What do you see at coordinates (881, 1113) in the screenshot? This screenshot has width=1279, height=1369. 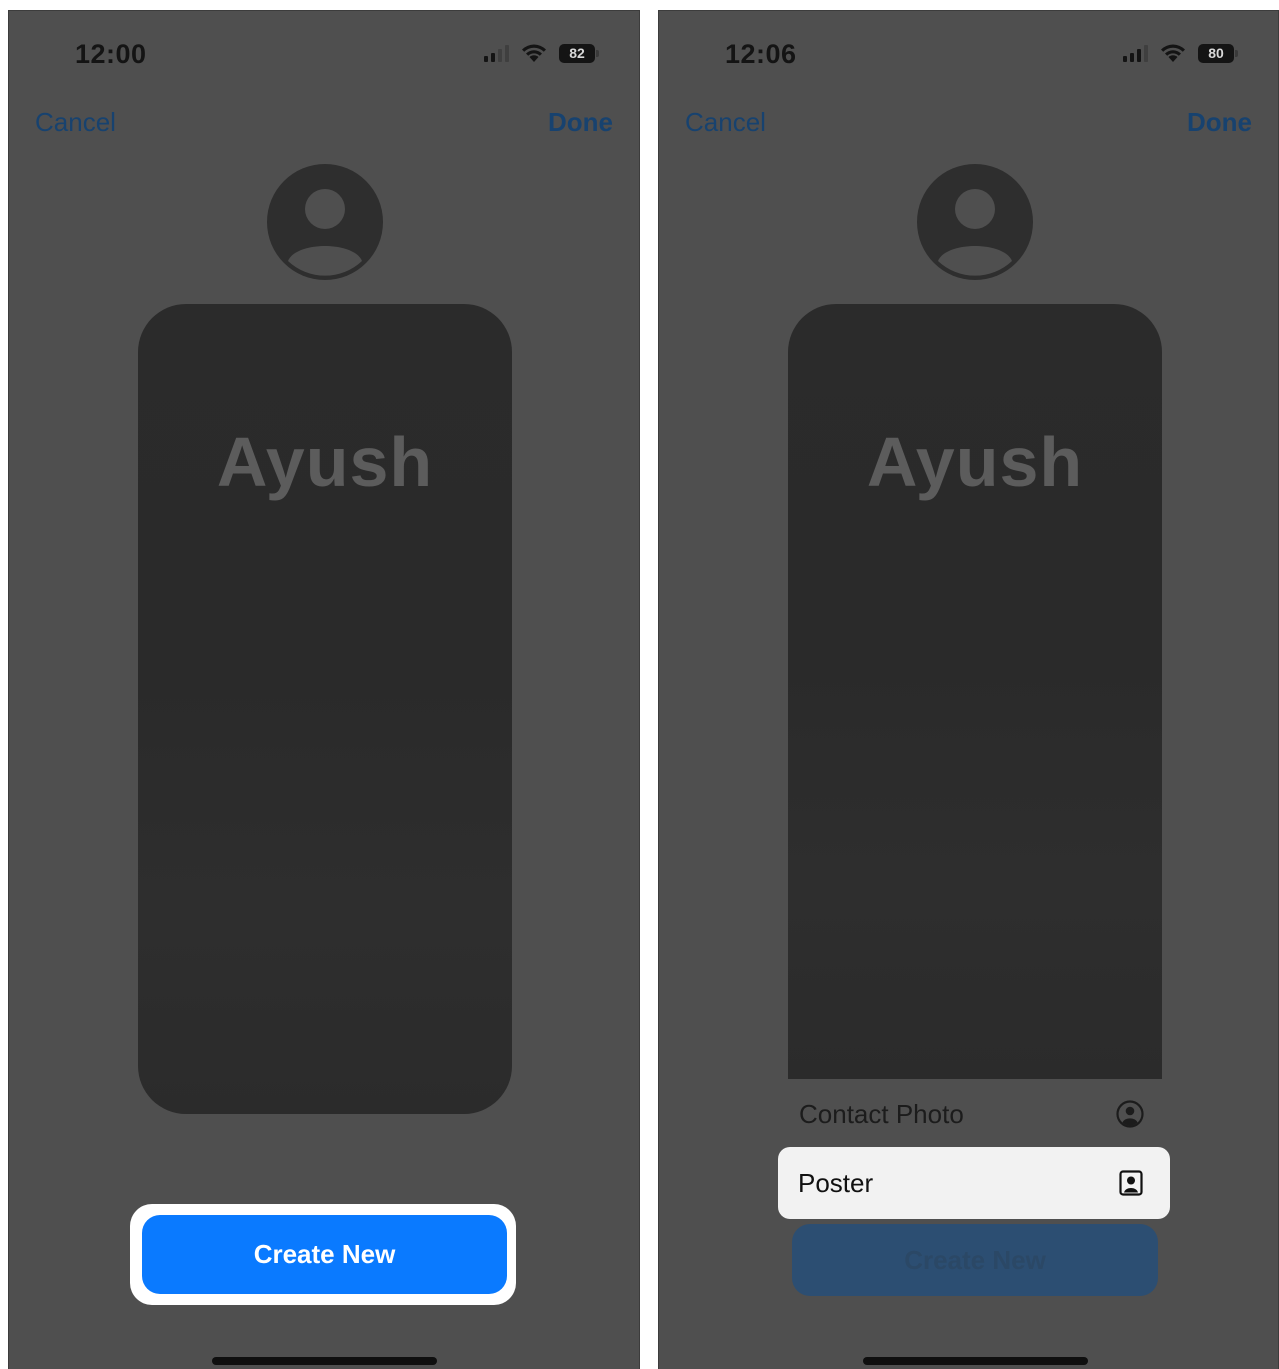 I see `menu-item-label: Contact Photo` at bounding box center [881, 1113].